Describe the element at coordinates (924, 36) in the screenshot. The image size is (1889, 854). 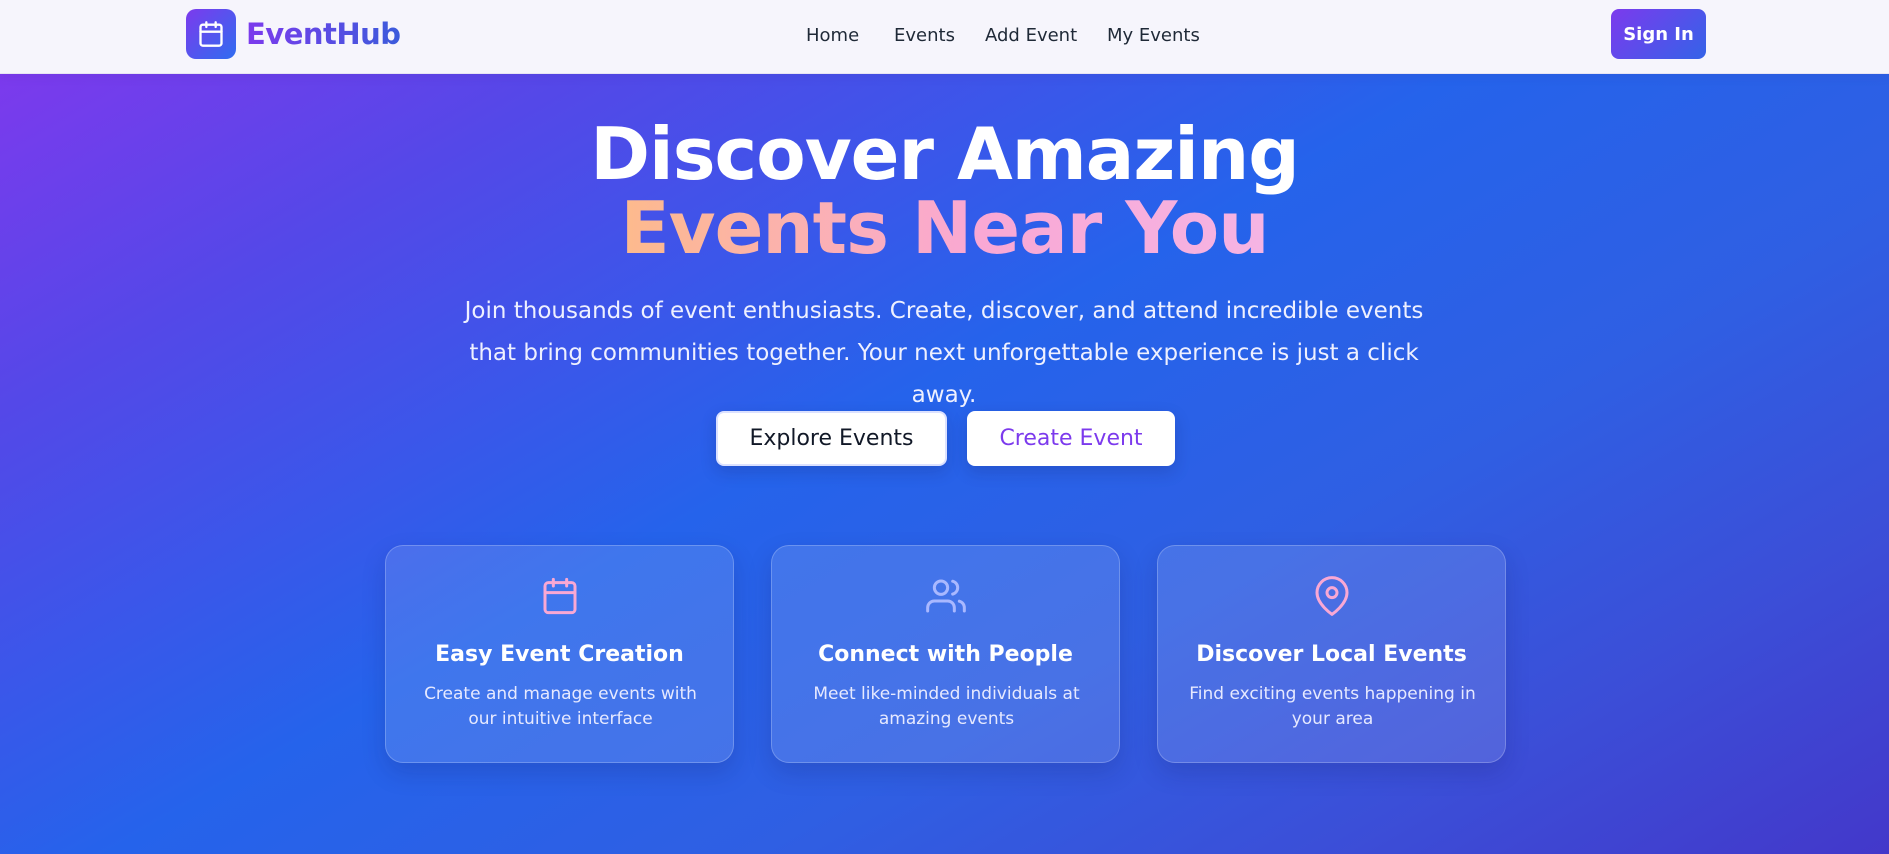
I see `nav-item-events: Events` at that location.